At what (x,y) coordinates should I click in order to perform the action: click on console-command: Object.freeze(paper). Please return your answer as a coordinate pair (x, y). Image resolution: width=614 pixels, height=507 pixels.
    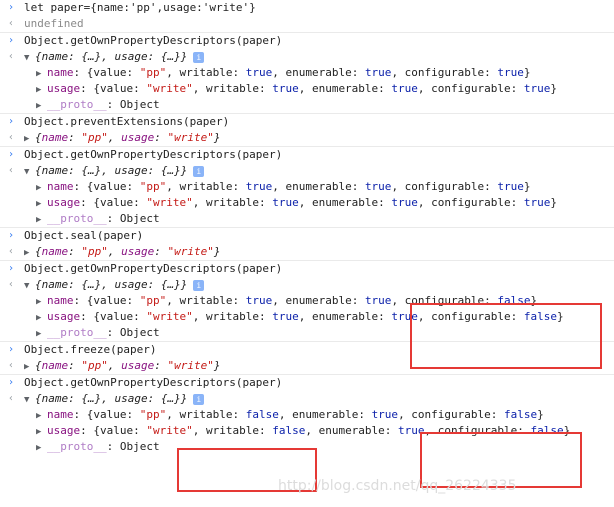
    Looking at the image, I should click on (90, 349).